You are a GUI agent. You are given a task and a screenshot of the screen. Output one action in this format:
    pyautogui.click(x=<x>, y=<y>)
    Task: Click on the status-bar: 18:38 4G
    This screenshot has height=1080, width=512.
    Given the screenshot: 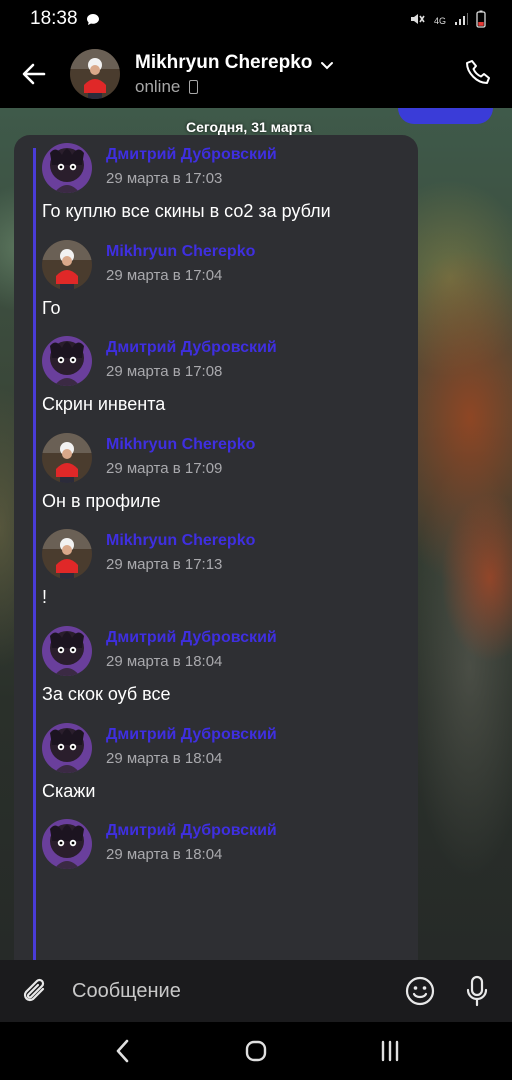 What is the action you would take?
    pyautogui.click(x=256, y=19)
    